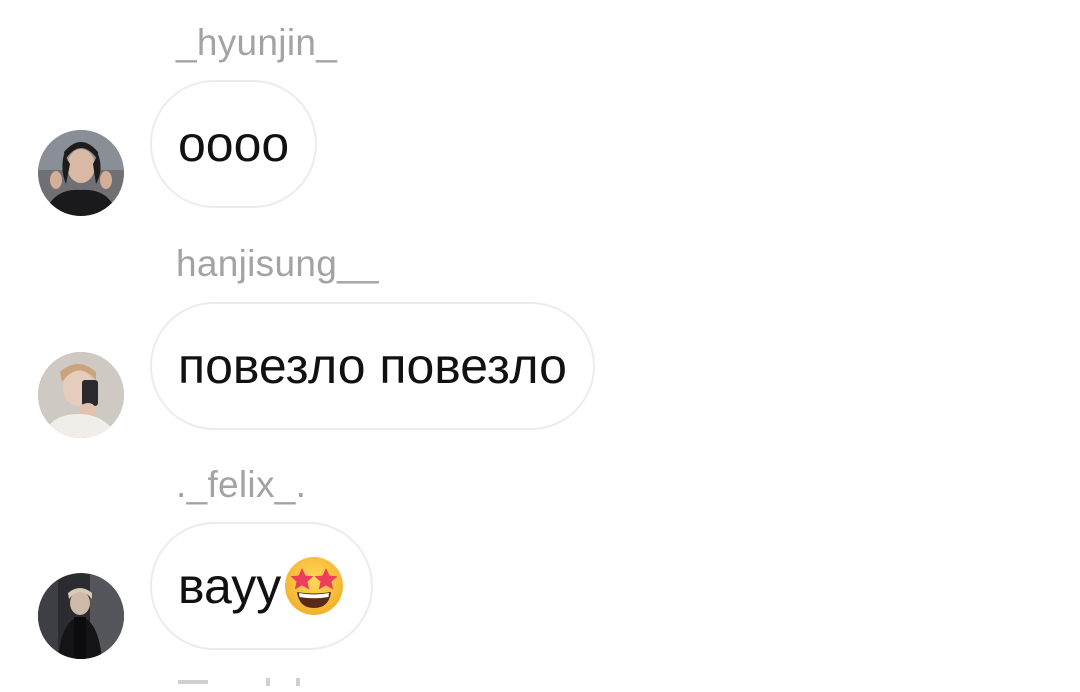  I want to click on message-text: oooo, so click(234, 144).